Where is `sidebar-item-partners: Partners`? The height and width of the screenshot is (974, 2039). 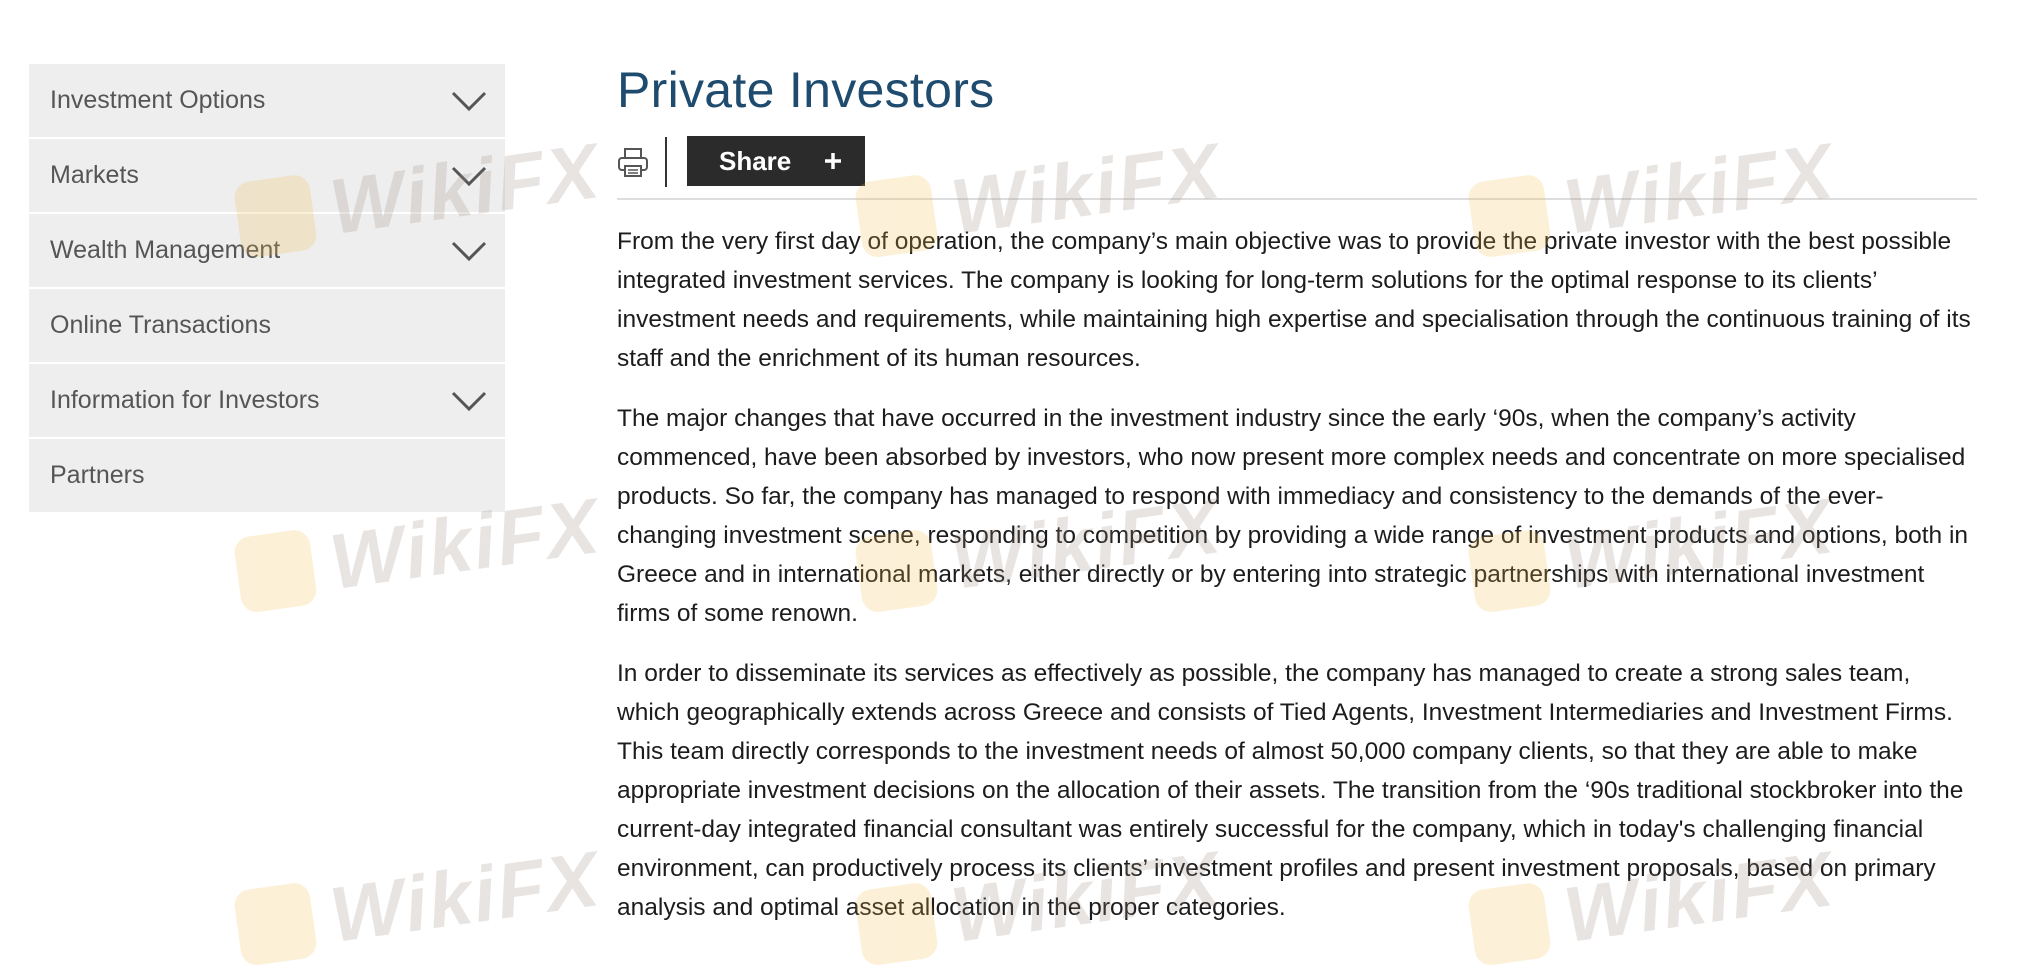 sidebar-item-partners: Partners is located at coordinates (267, 476).